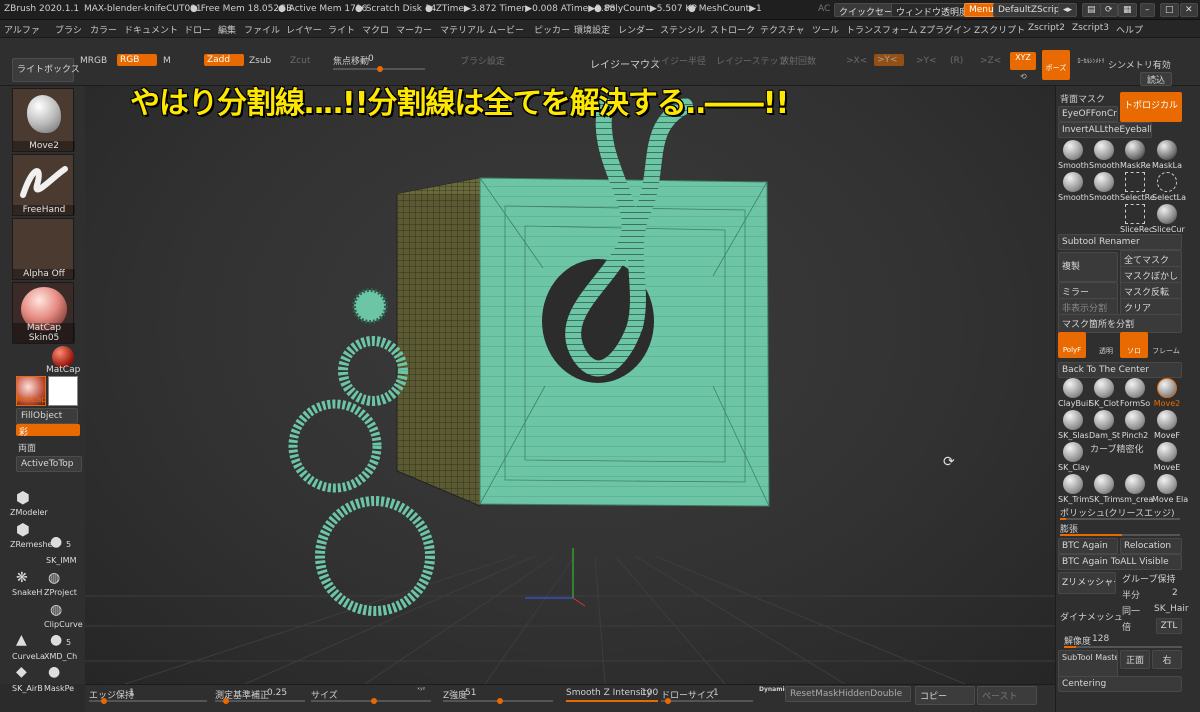  Describe the element at coordinates (23, 497) in the screenshot. I see `zmodeler-icon: ⬢` at that location.